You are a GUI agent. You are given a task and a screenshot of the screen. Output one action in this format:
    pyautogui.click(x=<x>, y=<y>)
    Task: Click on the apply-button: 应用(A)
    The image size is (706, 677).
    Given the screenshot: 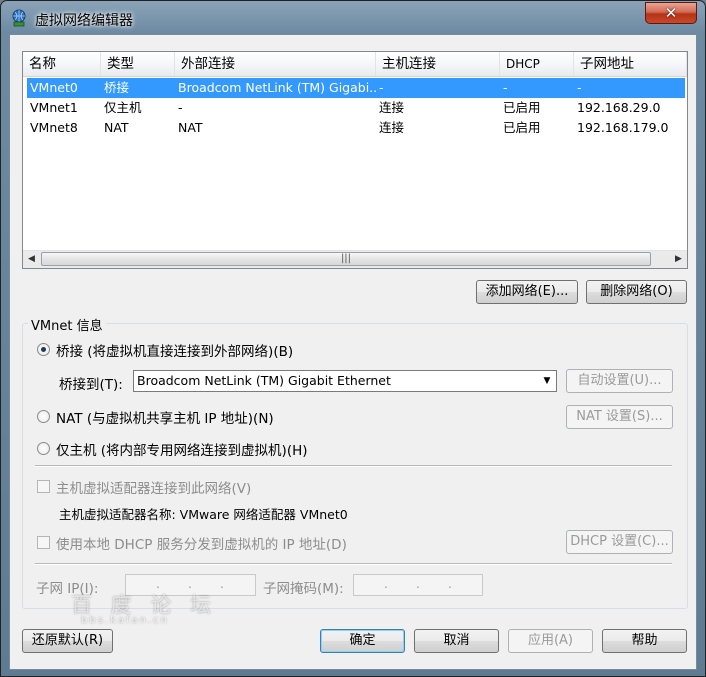 What is the action you would take?
    pyautogui.click(x=550, y=641)
    